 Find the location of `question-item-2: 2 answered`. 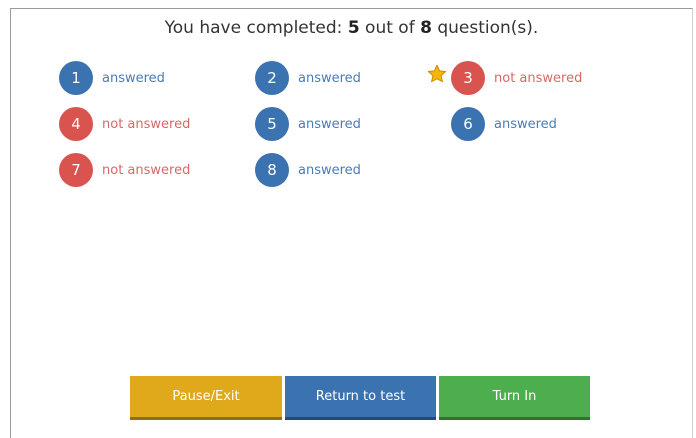

question-item-2: 2 answered is located at coordinates (308, 78).